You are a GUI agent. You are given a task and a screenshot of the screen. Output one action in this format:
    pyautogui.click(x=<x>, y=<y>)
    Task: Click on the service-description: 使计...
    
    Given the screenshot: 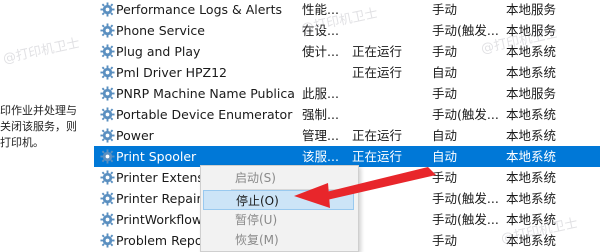 What is the action you would take?
    pyautogui.click(x=320, y=51)
    